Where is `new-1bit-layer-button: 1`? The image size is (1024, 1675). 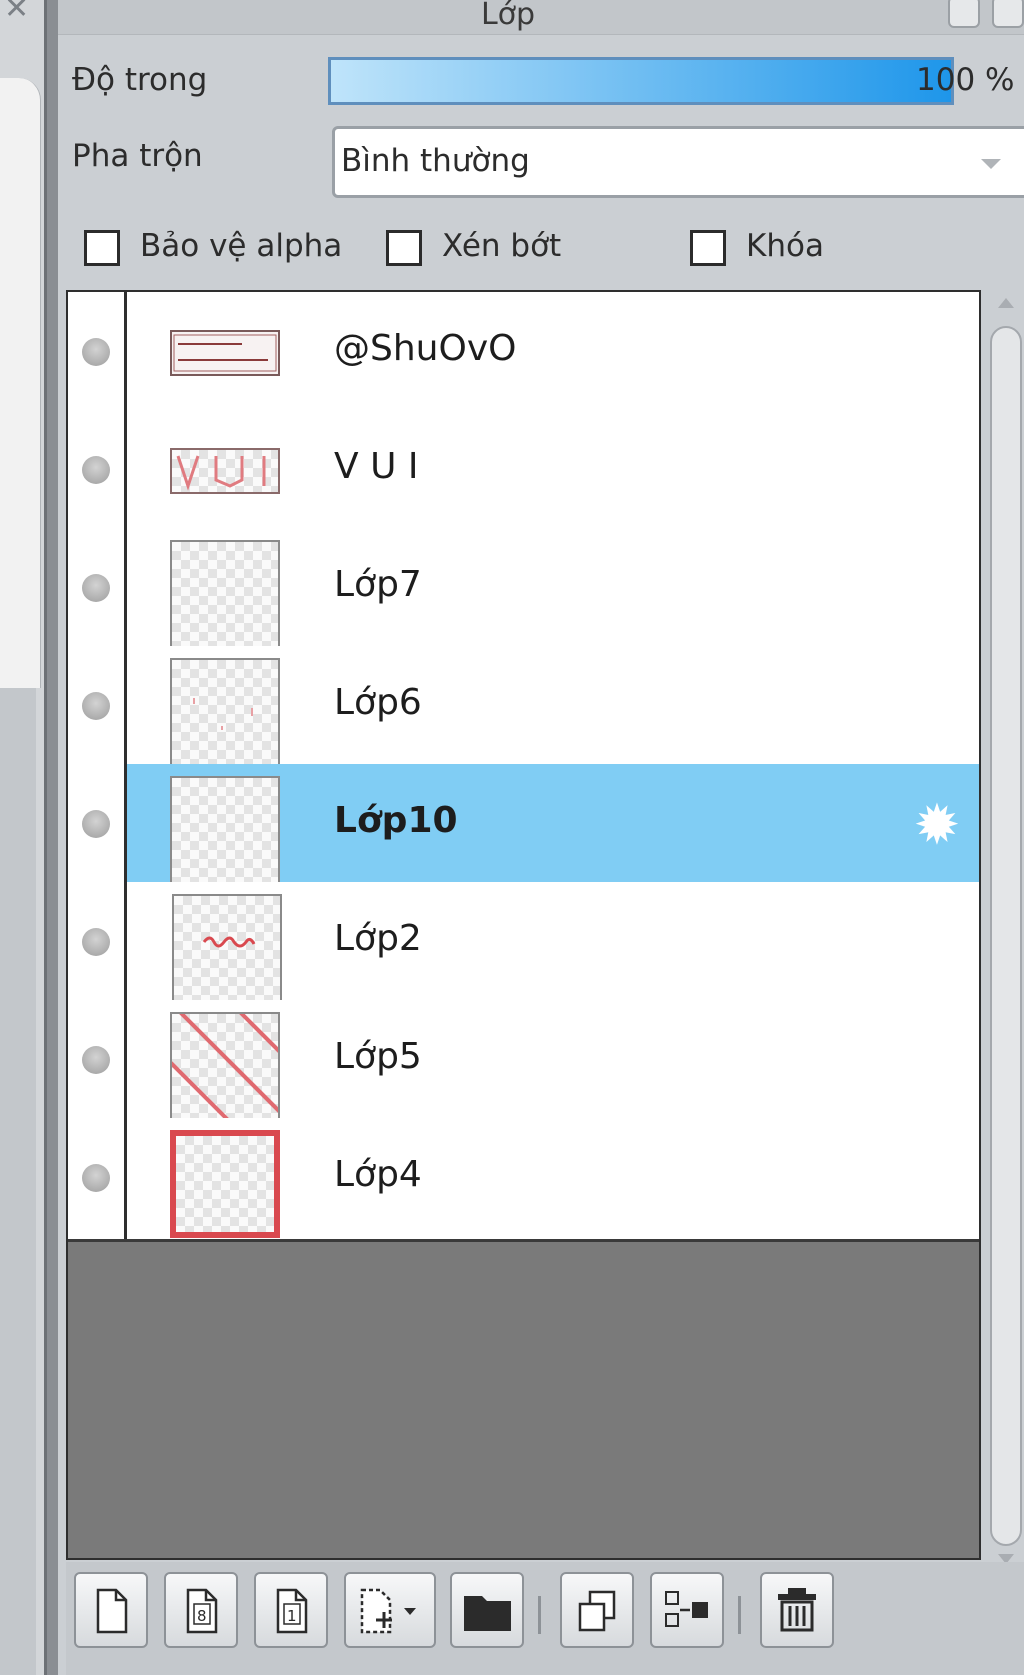 new-1bit-layer-button: 1 is located at coordinates (291, 1610).